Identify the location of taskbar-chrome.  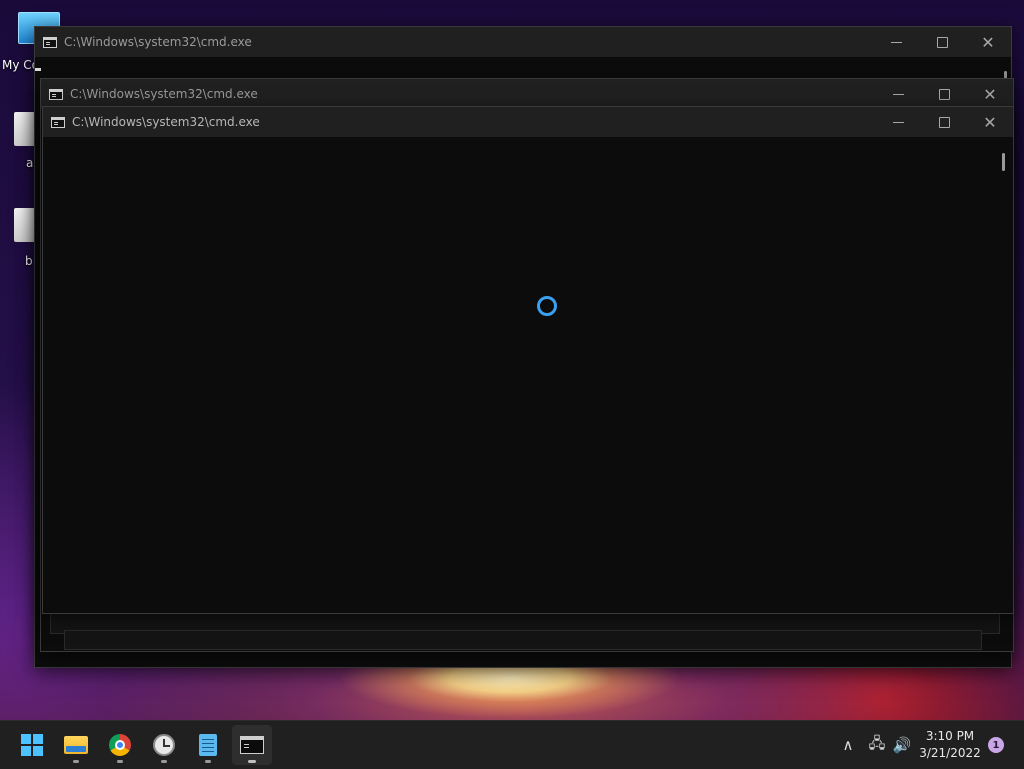
(120, 745).